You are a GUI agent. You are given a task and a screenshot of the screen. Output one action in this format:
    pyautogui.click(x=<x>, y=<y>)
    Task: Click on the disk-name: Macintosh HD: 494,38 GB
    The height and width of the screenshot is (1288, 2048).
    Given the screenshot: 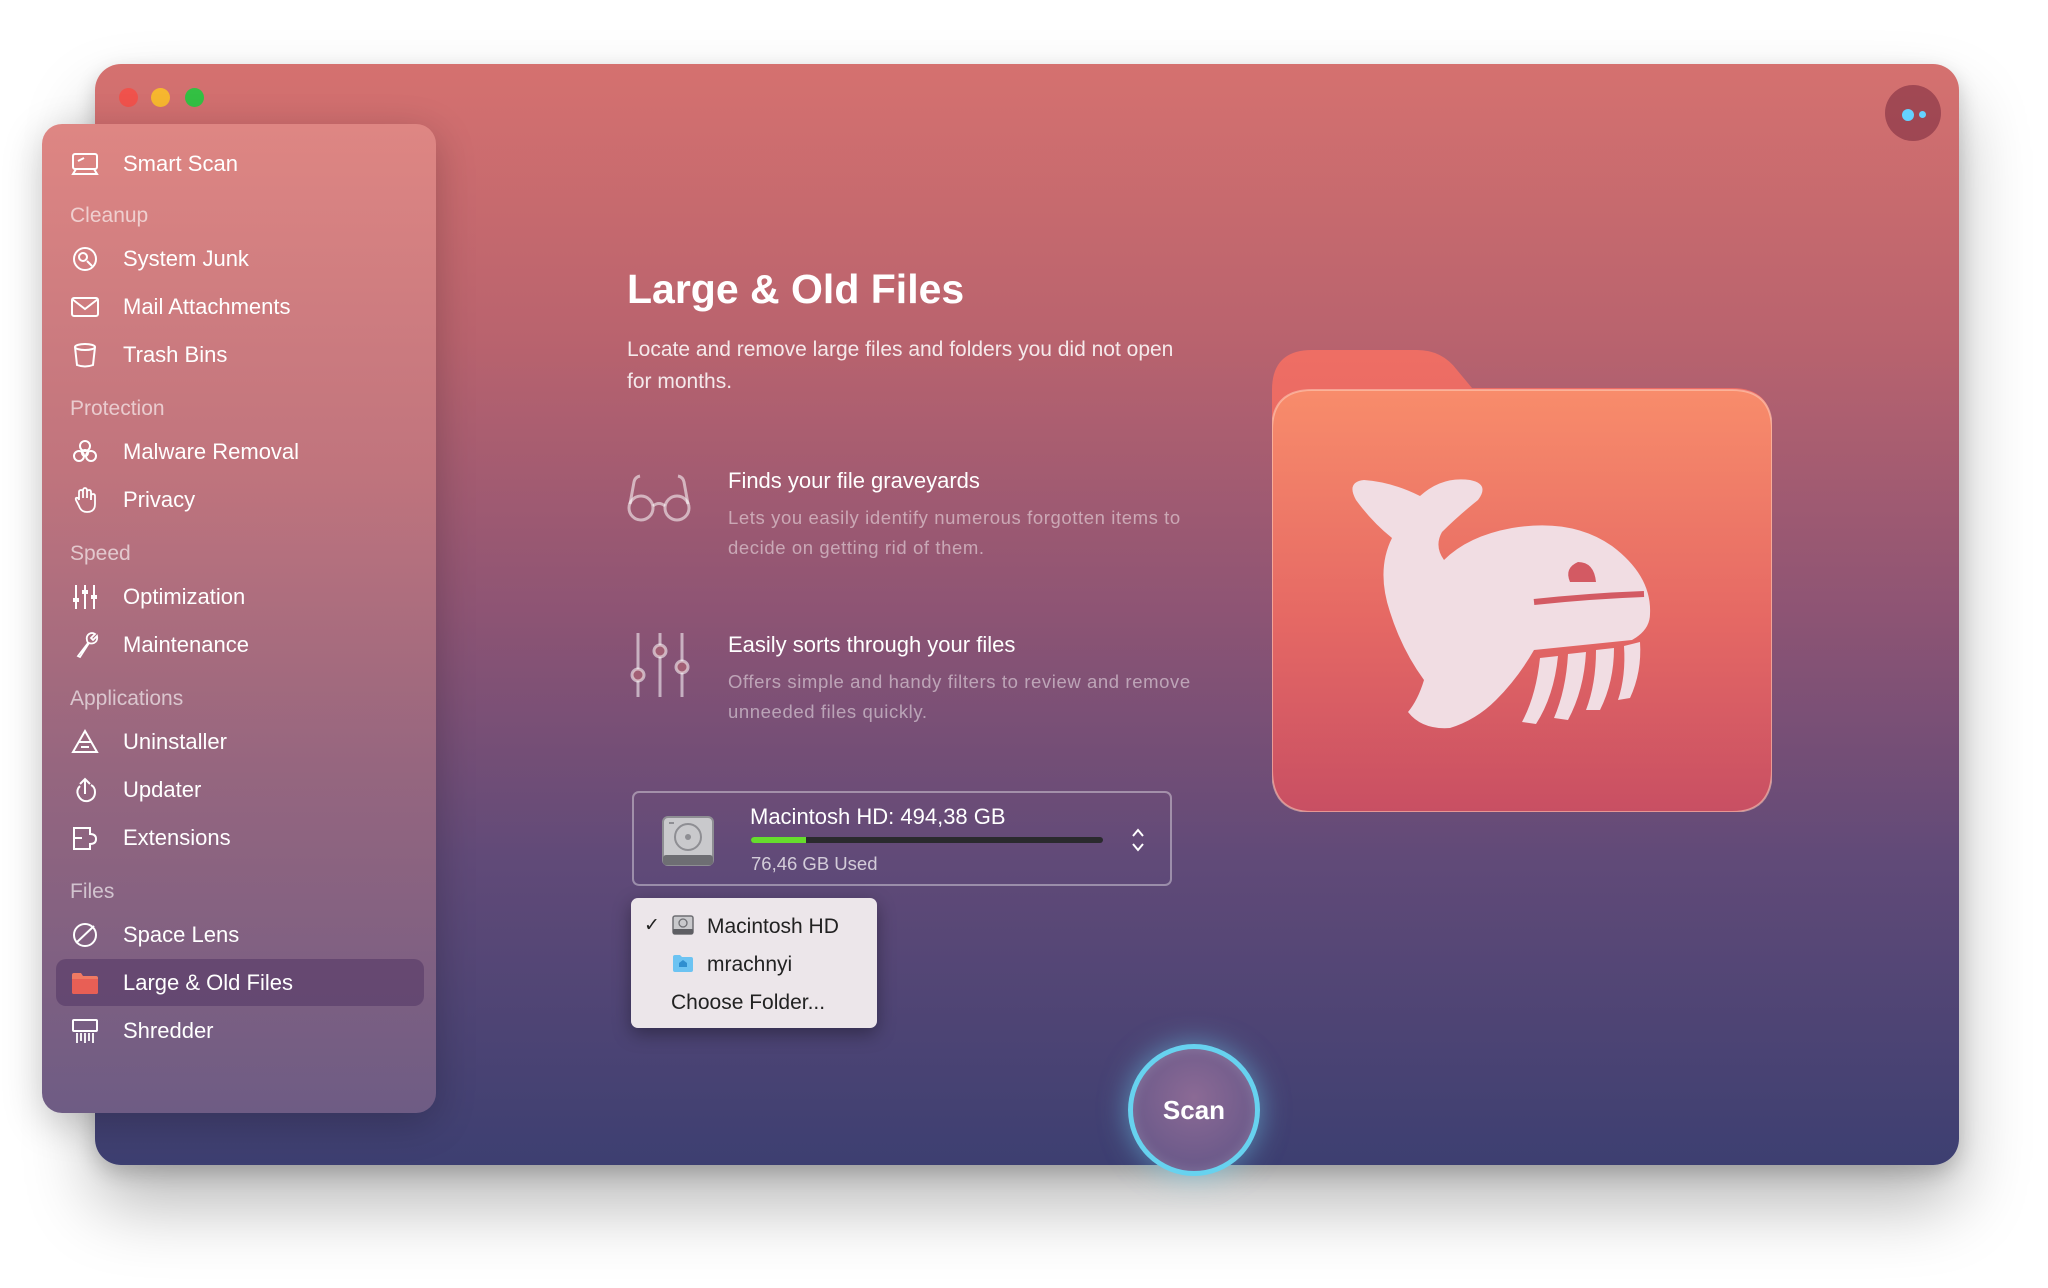 What is the action you would take?
    pyautogui.click(x=878, y=816)
    